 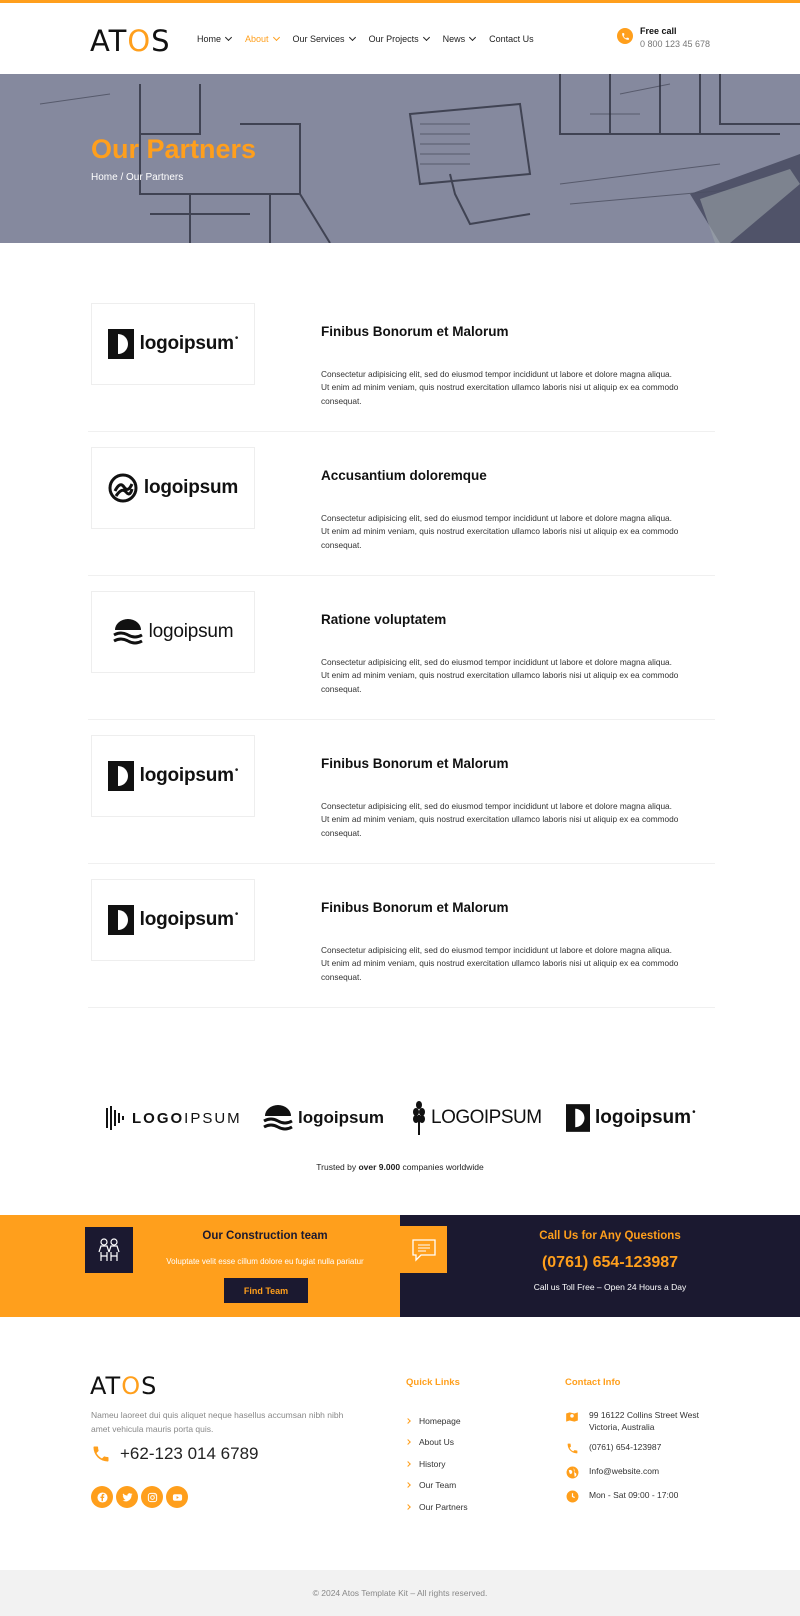 What do you see at coordinates (265, 1236) in the screenshot?
I see `team-cta-title: Our Construction team` at bounding box center [265, 1236].